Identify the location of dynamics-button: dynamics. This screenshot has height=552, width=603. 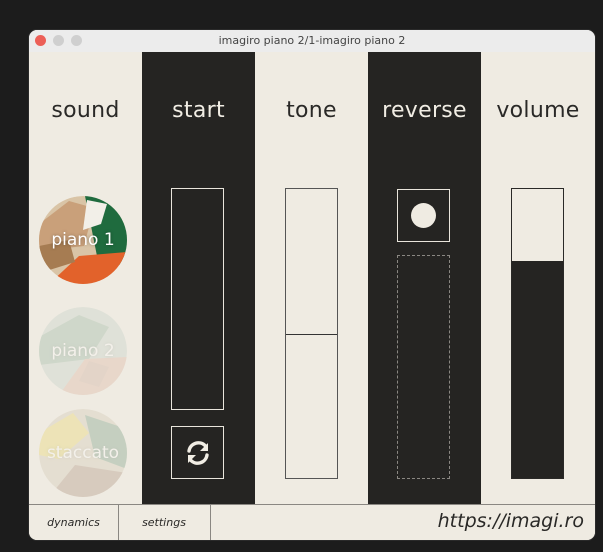
(74, 522).